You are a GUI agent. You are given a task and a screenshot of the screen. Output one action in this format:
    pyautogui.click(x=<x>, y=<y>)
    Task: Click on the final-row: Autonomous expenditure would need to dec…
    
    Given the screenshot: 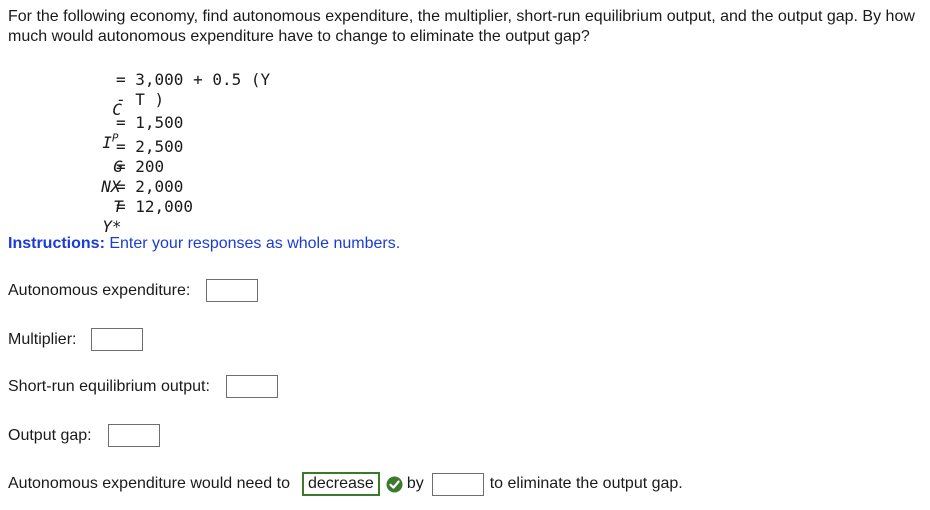 What is the action you would take?
    pyautogui.click(x=345, y=484)
    